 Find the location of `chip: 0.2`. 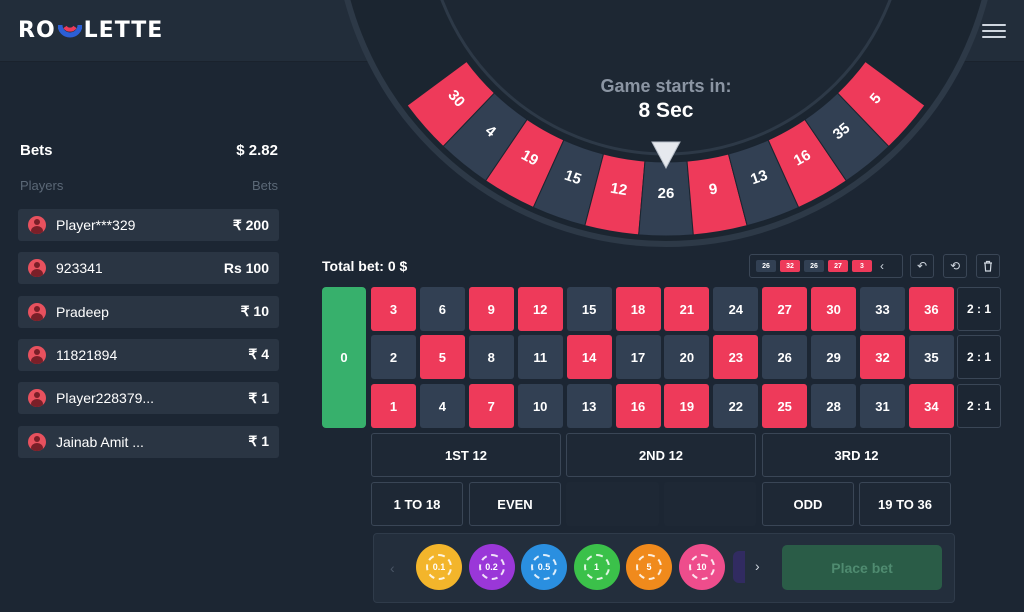

chip: 0.2 is located at coordinates (491, 567).